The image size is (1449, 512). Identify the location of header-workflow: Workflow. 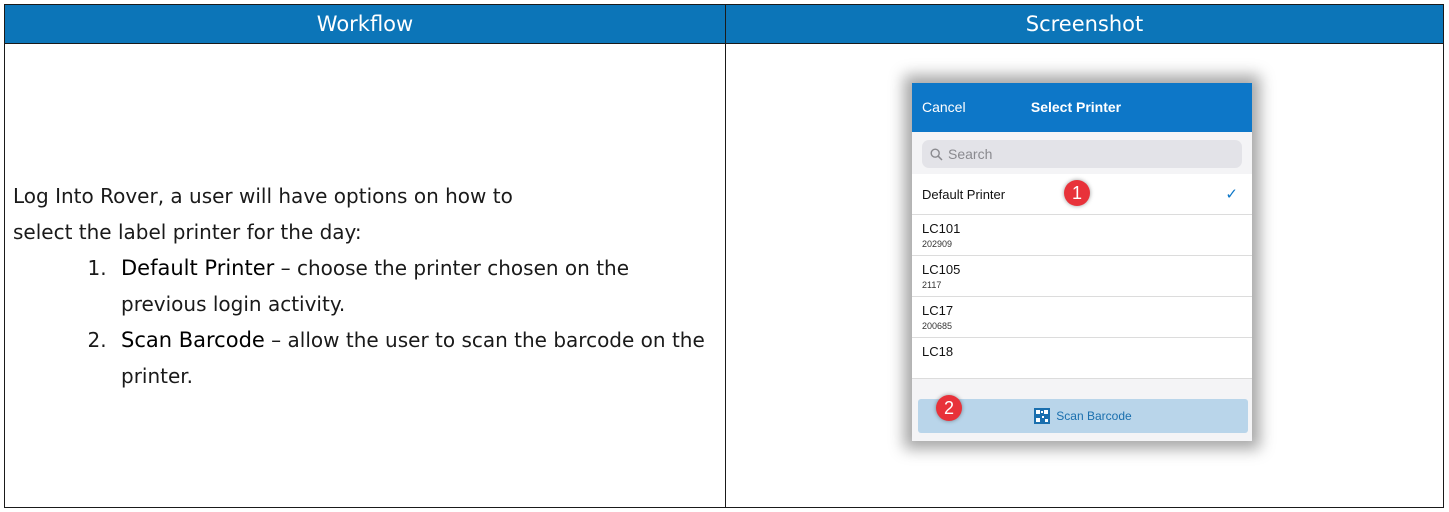
(365, 24).